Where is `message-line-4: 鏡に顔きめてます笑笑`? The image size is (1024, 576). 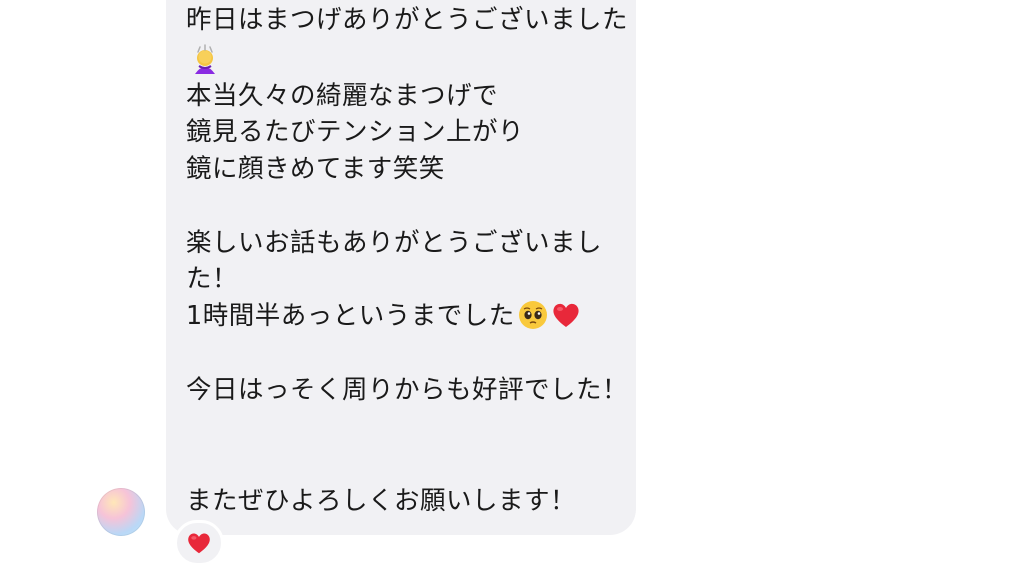
message-line-4: 鏡に顔きめてます笑笑 is located at coordinates (315, 169).